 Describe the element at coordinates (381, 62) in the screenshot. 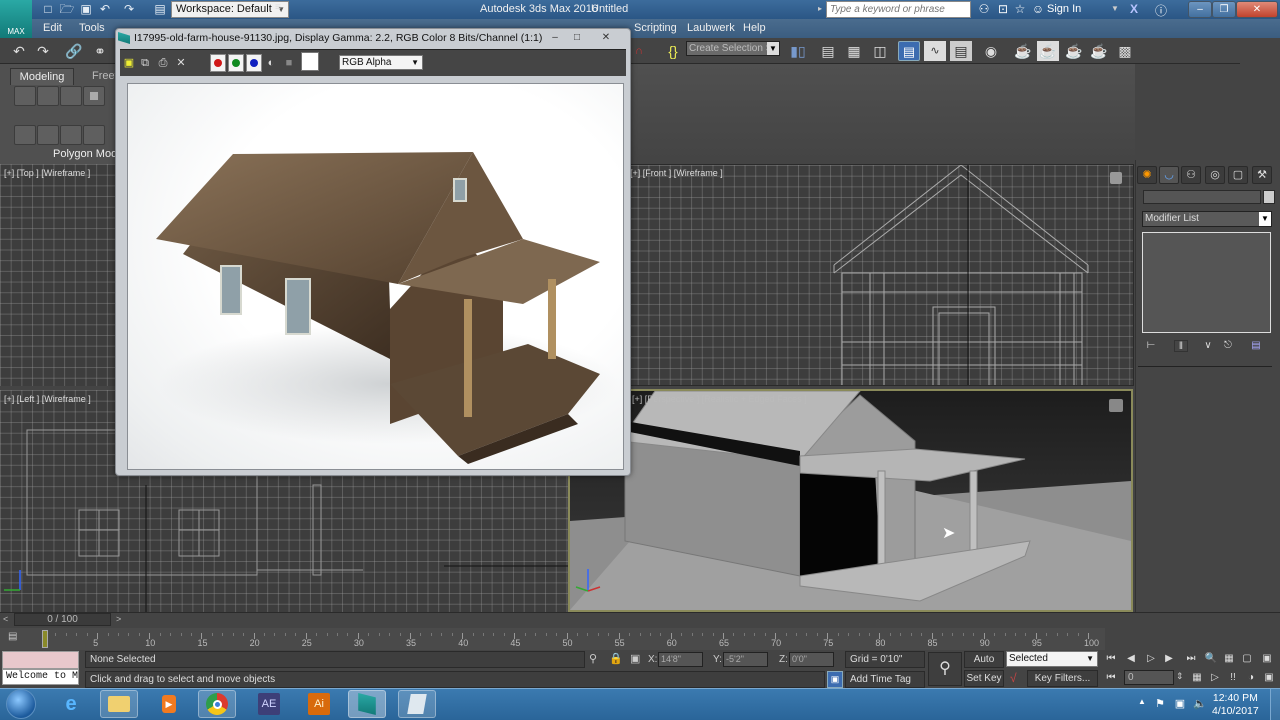

I see `channel-display-dropdown: RGB Alpha ▼` at that location.